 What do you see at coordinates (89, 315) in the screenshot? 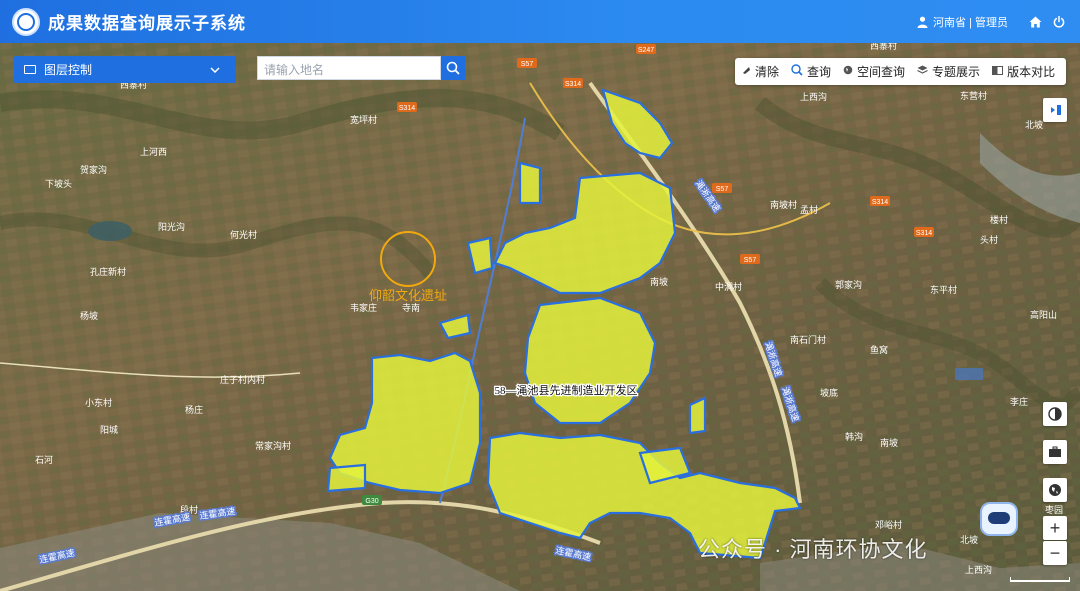
I see `place-name: 杨坡` at bounding box center [89, 315].